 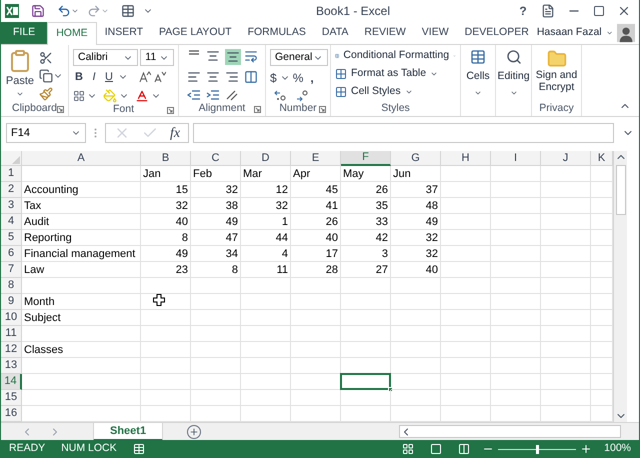 What do you see at coordinates (175, 133) in the screenshot?
I see `insert-function-button: fx` at bounding box center [175, 133].